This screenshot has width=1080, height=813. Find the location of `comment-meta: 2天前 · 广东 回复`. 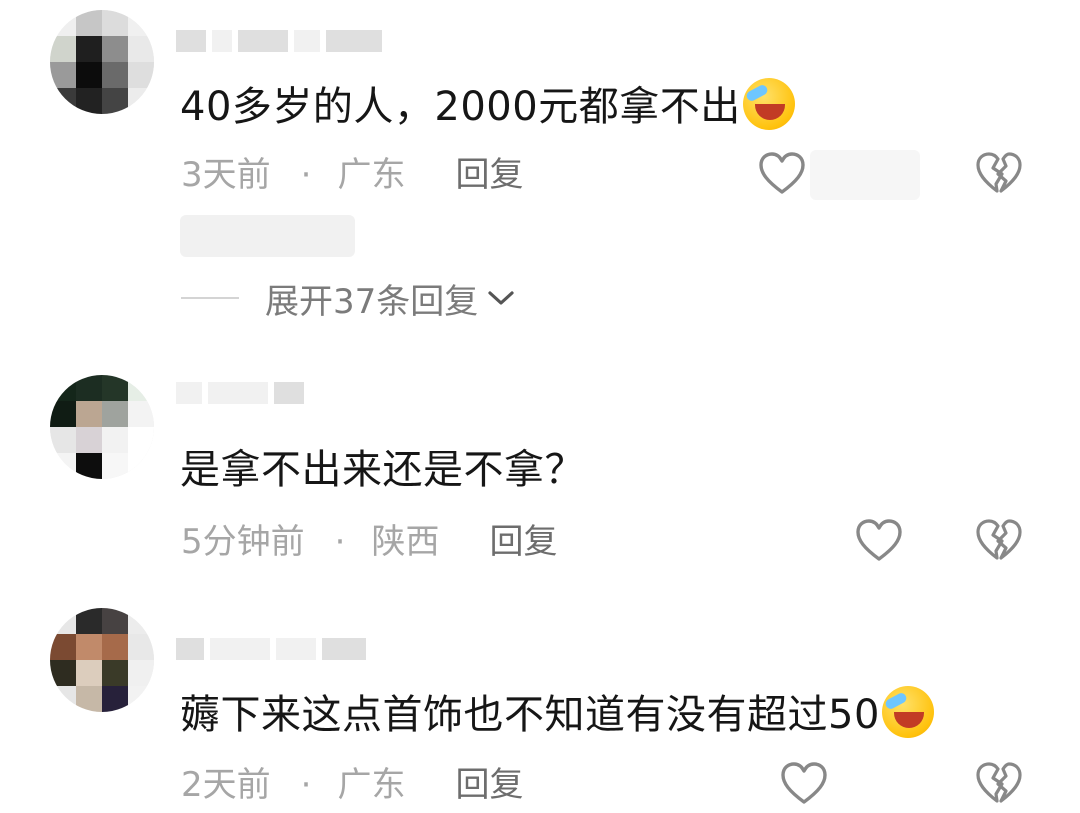

comment-meta: 2天前 · 广东 回复 is located at coordinates (352, 785).